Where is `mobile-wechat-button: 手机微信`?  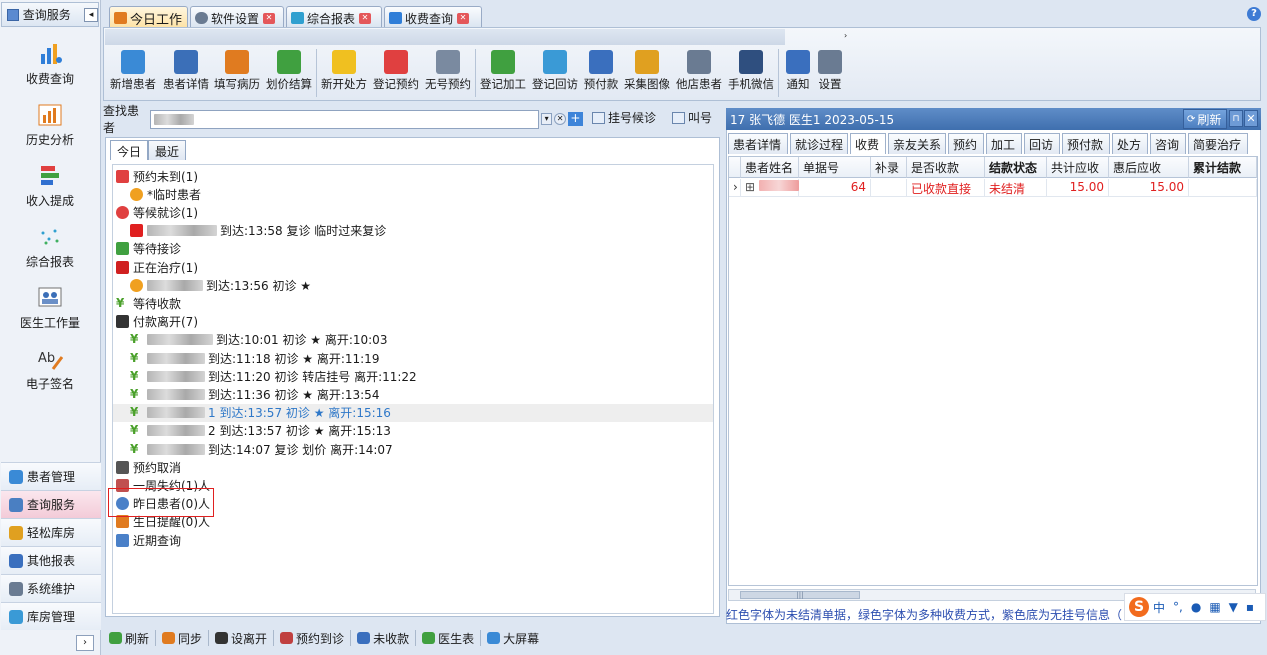 mobile-wechat-button: 手机微信 is located at coordinates (751, 73).